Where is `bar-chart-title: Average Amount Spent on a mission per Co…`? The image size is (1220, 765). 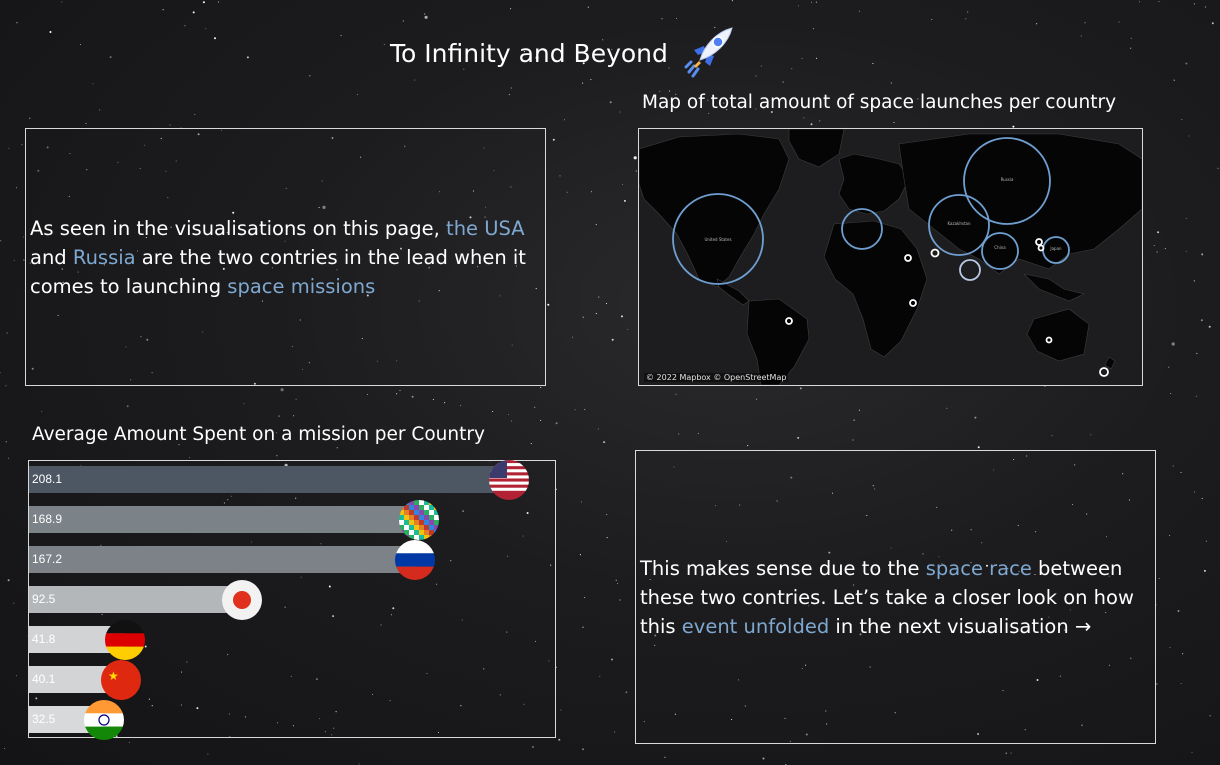
bar-chart-title: Average Amount Spent on a mission per Co… is located at coordinates (258, 434).